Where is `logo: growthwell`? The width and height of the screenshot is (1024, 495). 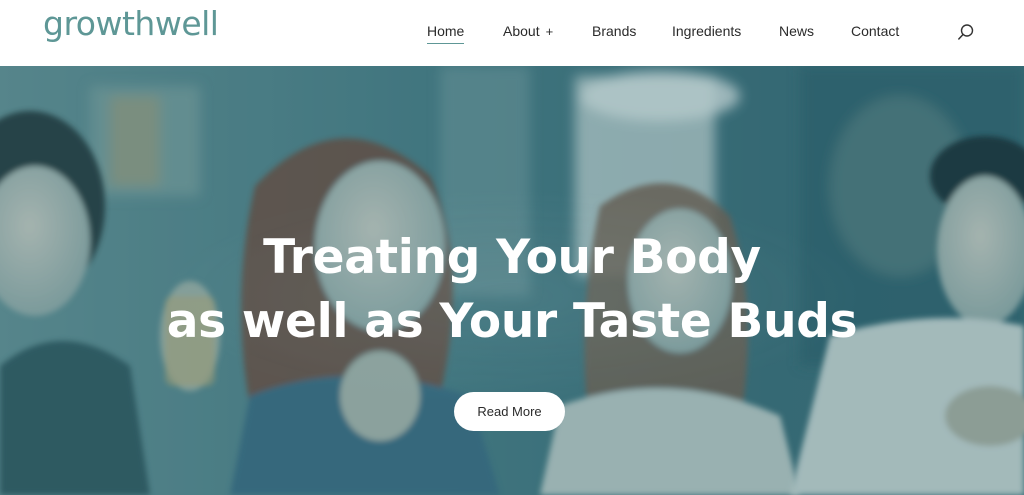 logo: growthwell is located at coordinates (131, 23).